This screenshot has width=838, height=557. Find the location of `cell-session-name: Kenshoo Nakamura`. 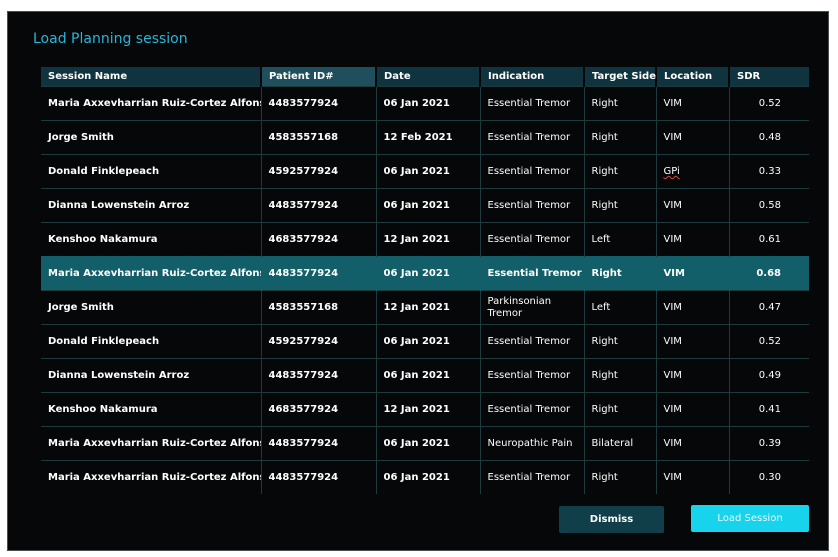

cell-session-name: Kenshoo Nakamura is located at coordinates (151, 409).